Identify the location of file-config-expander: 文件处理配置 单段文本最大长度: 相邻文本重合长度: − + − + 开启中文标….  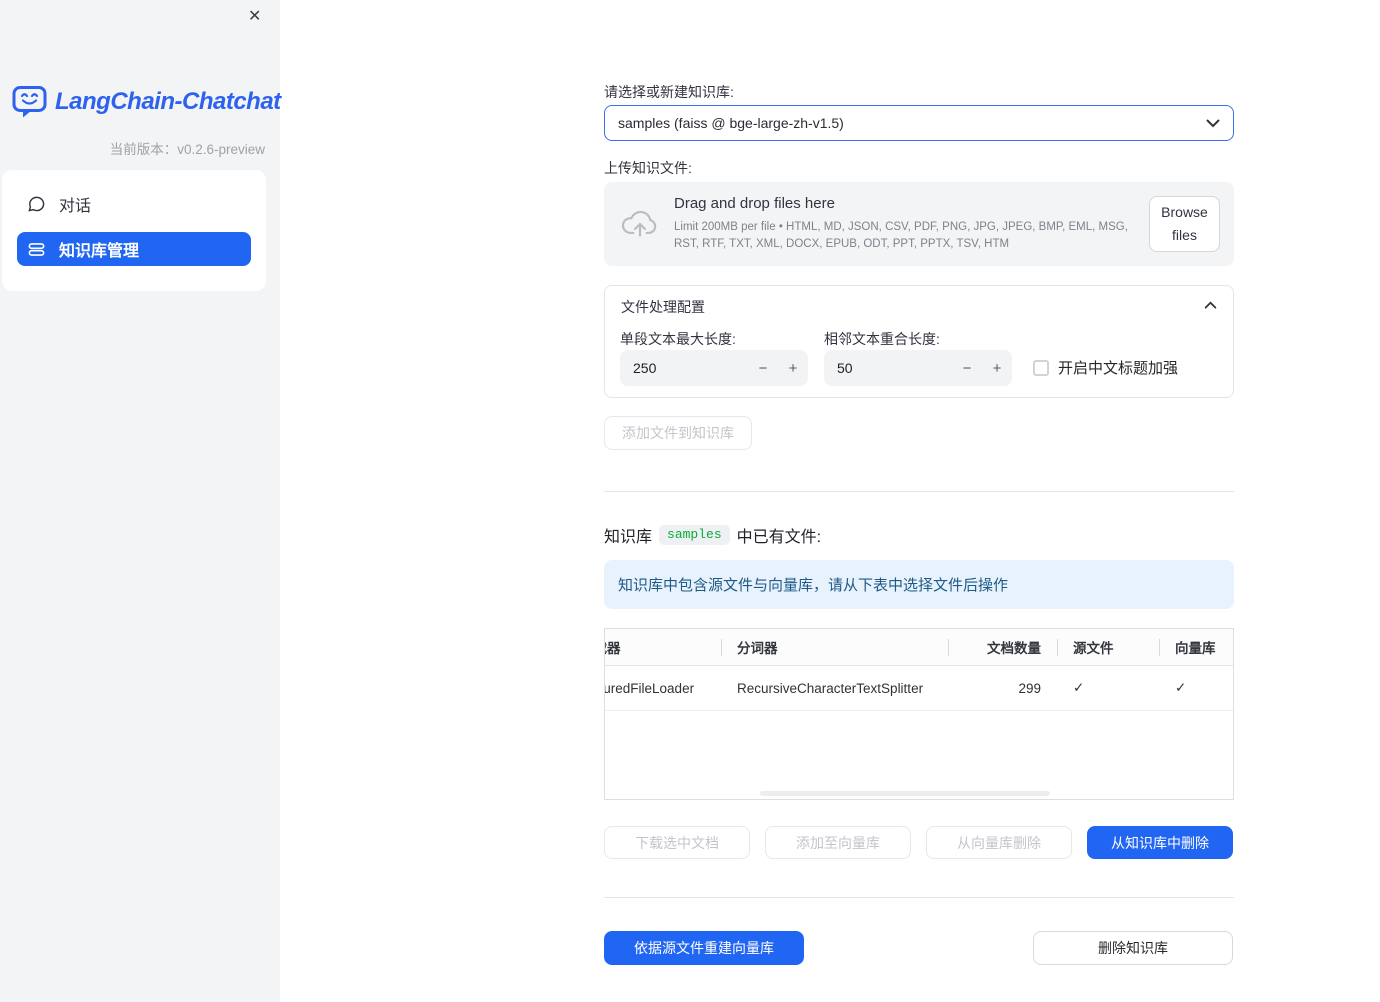
(919, 341).